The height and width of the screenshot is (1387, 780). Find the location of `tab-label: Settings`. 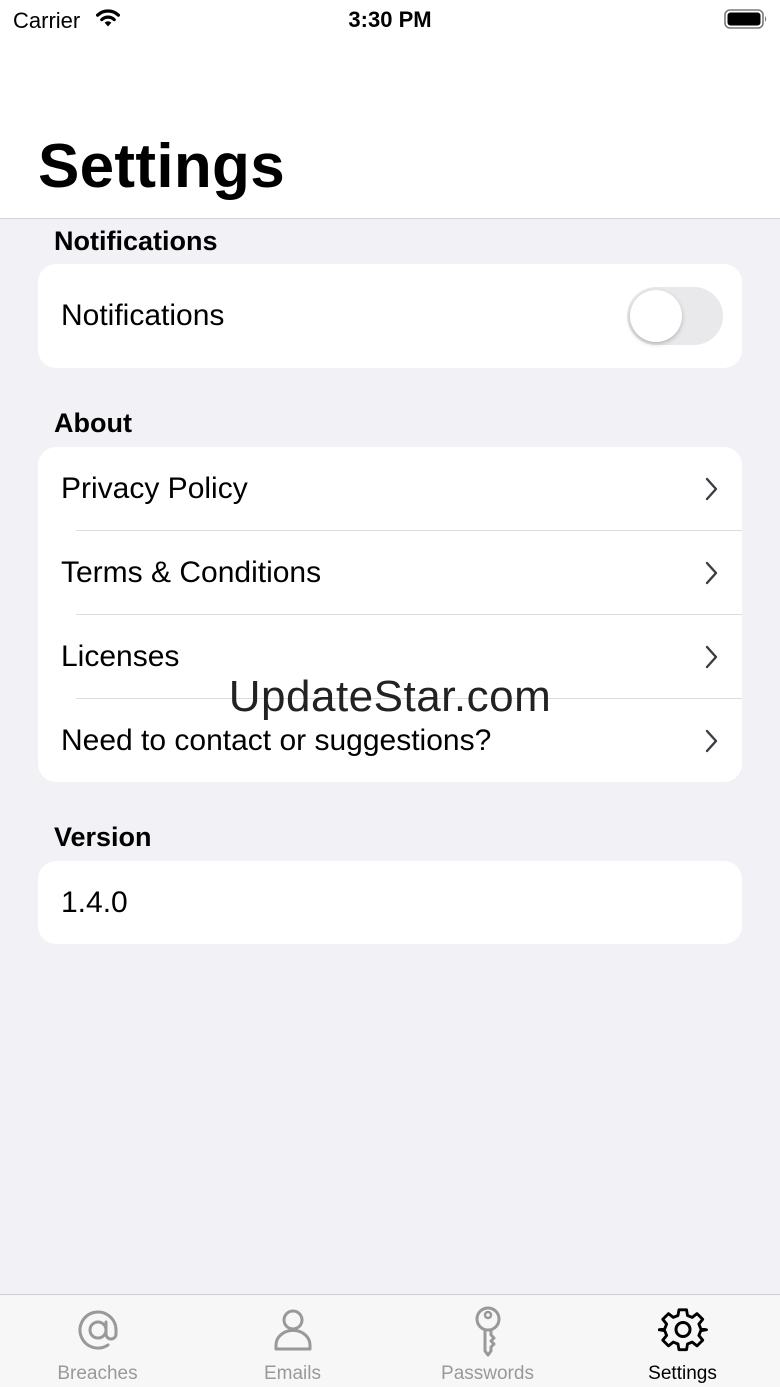

tab-label: Settings is located at coordinates (682, 1373).